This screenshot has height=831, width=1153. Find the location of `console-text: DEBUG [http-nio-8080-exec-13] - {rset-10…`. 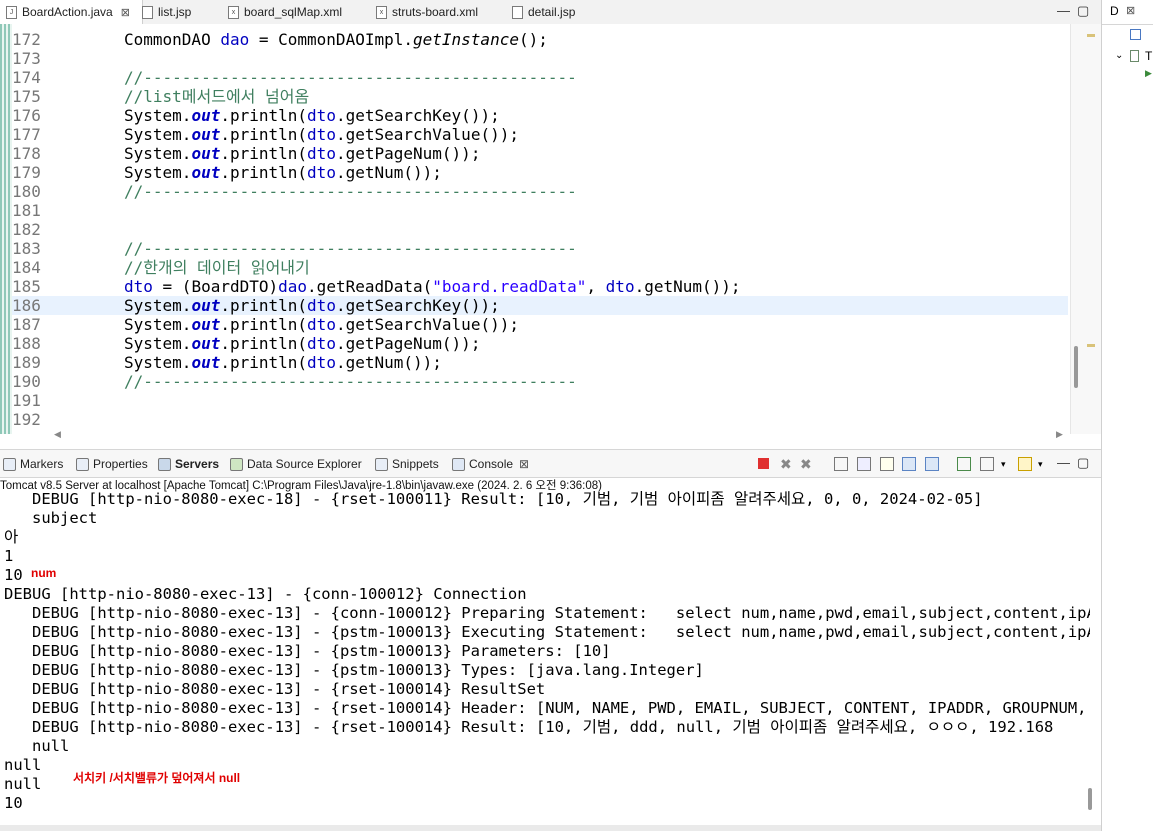

console-text: DEBUG [http-nio-8080-exec-13] - {rset-10… is located at coordinates (275, 689).